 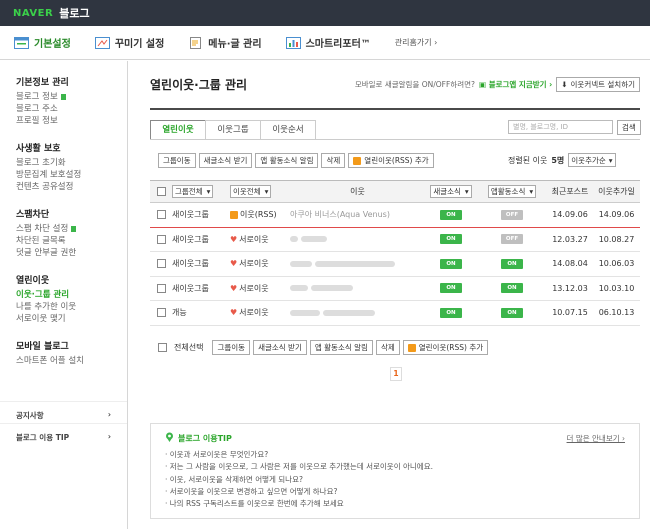 What do you see at coordinates (234, 264) in the screenshot?
I see `heart-icon: ♥` at bounding box center [234, 264].